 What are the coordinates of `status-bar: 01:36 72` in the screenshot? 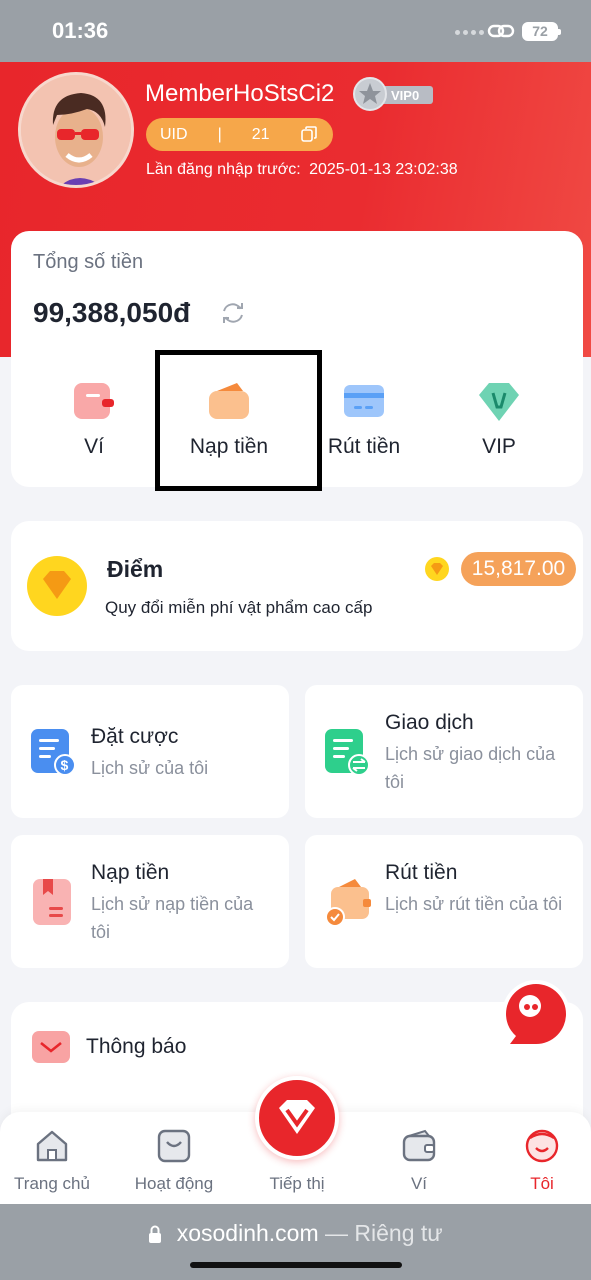 It's located at (295, 31).